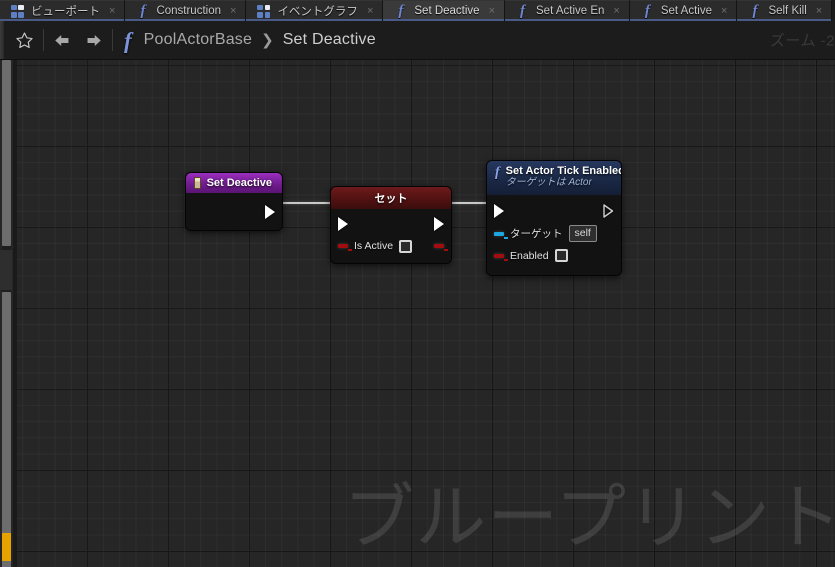  I want to click on node-title: セット, so click(391, 199).